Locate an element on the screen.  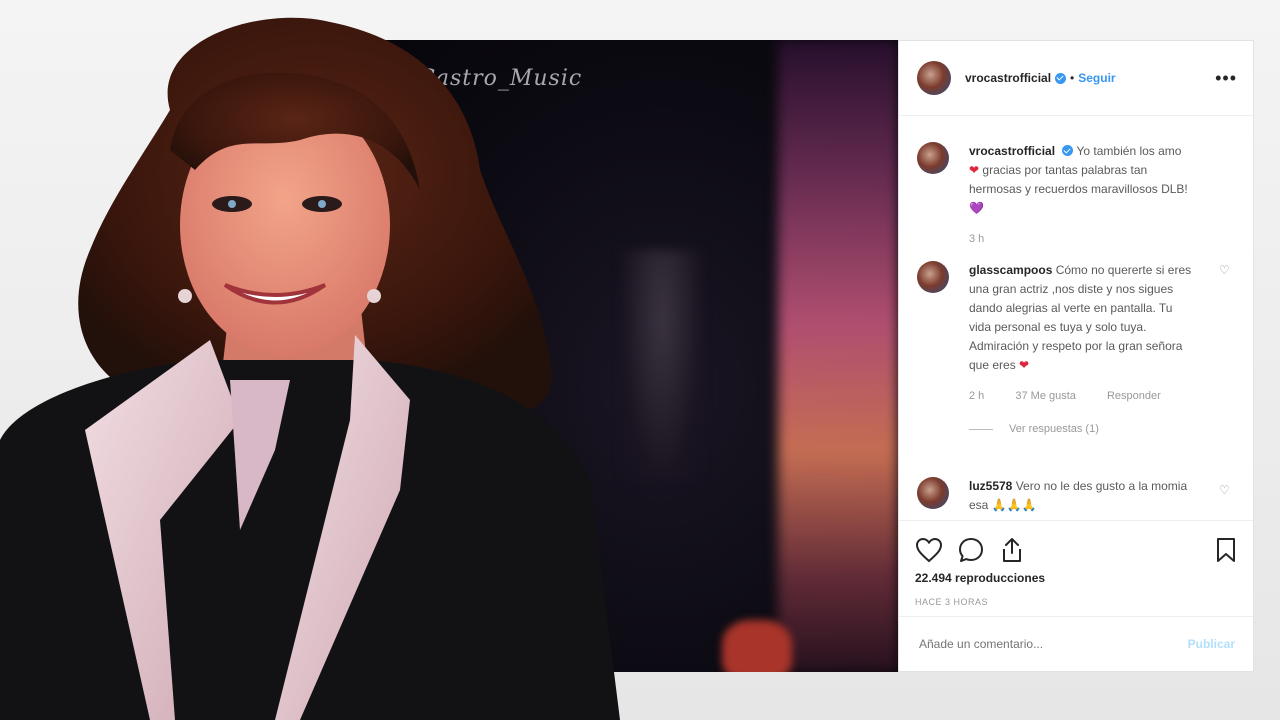
purple-heart-emoji: 💜 is located at coordinates (976, 208).